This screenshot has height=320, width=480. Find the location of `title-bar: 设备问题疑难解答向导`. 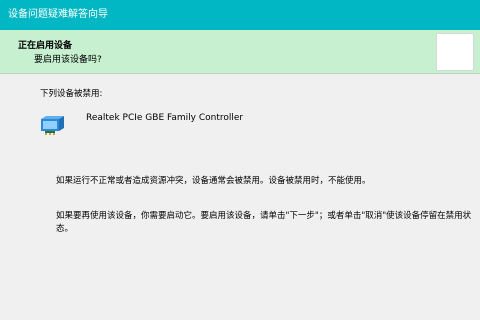

title-bar: 设备问题疑难解答向导 is located at coordinates (240, 15).